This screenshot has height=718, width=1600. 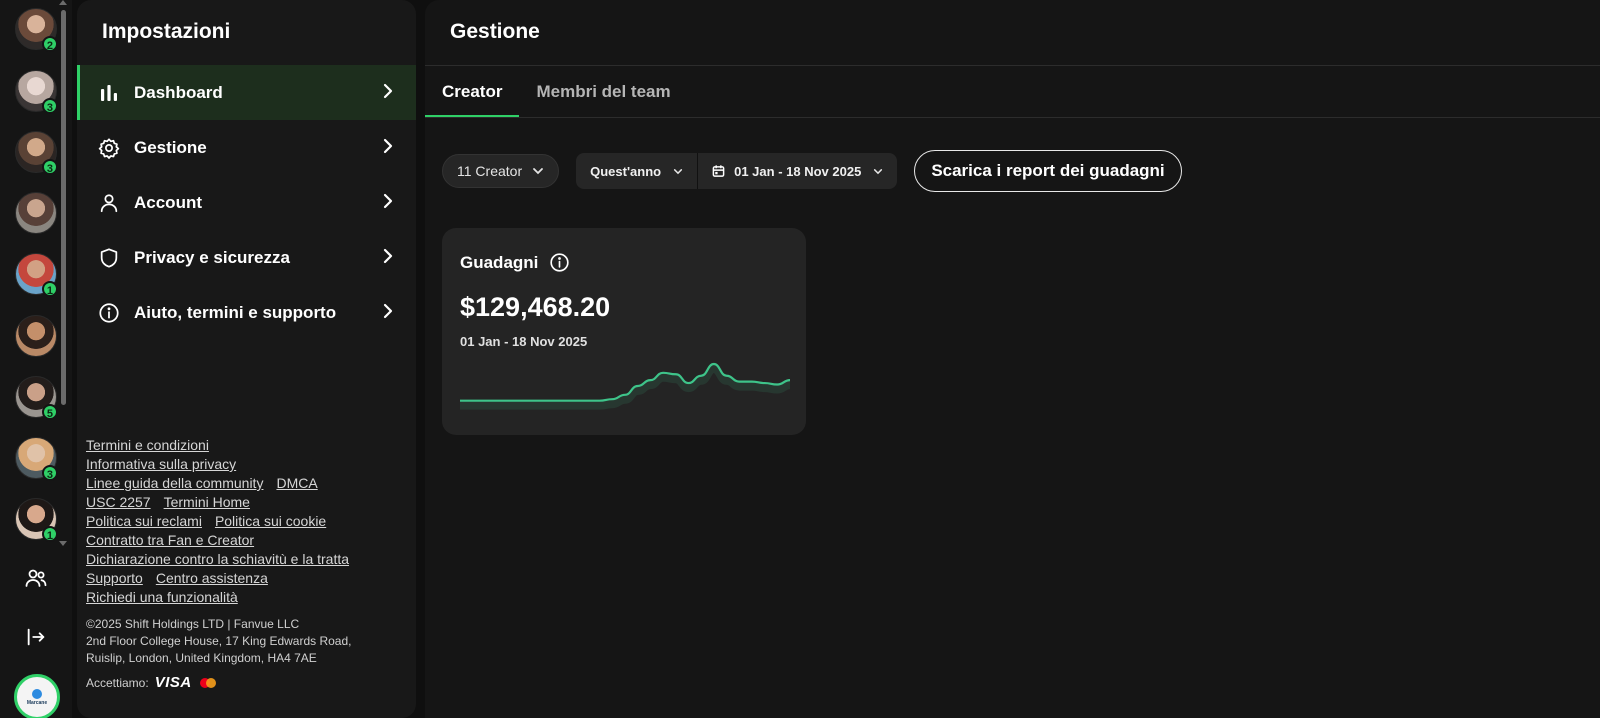 I want to click on copyright-line: ©2025 Shift Holdings LTD | Fanvue LLC, so click(x=193, y=624).